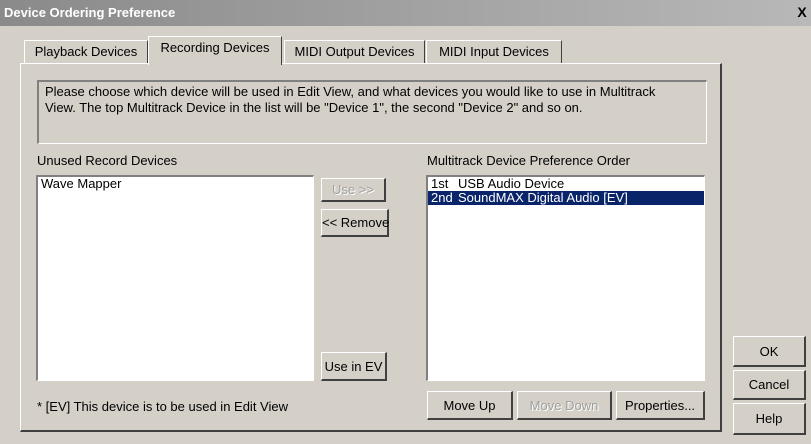 This screenshot has width=811, height=444. I want to click on list-item-name: USB Audio Device, so click(511, 183).